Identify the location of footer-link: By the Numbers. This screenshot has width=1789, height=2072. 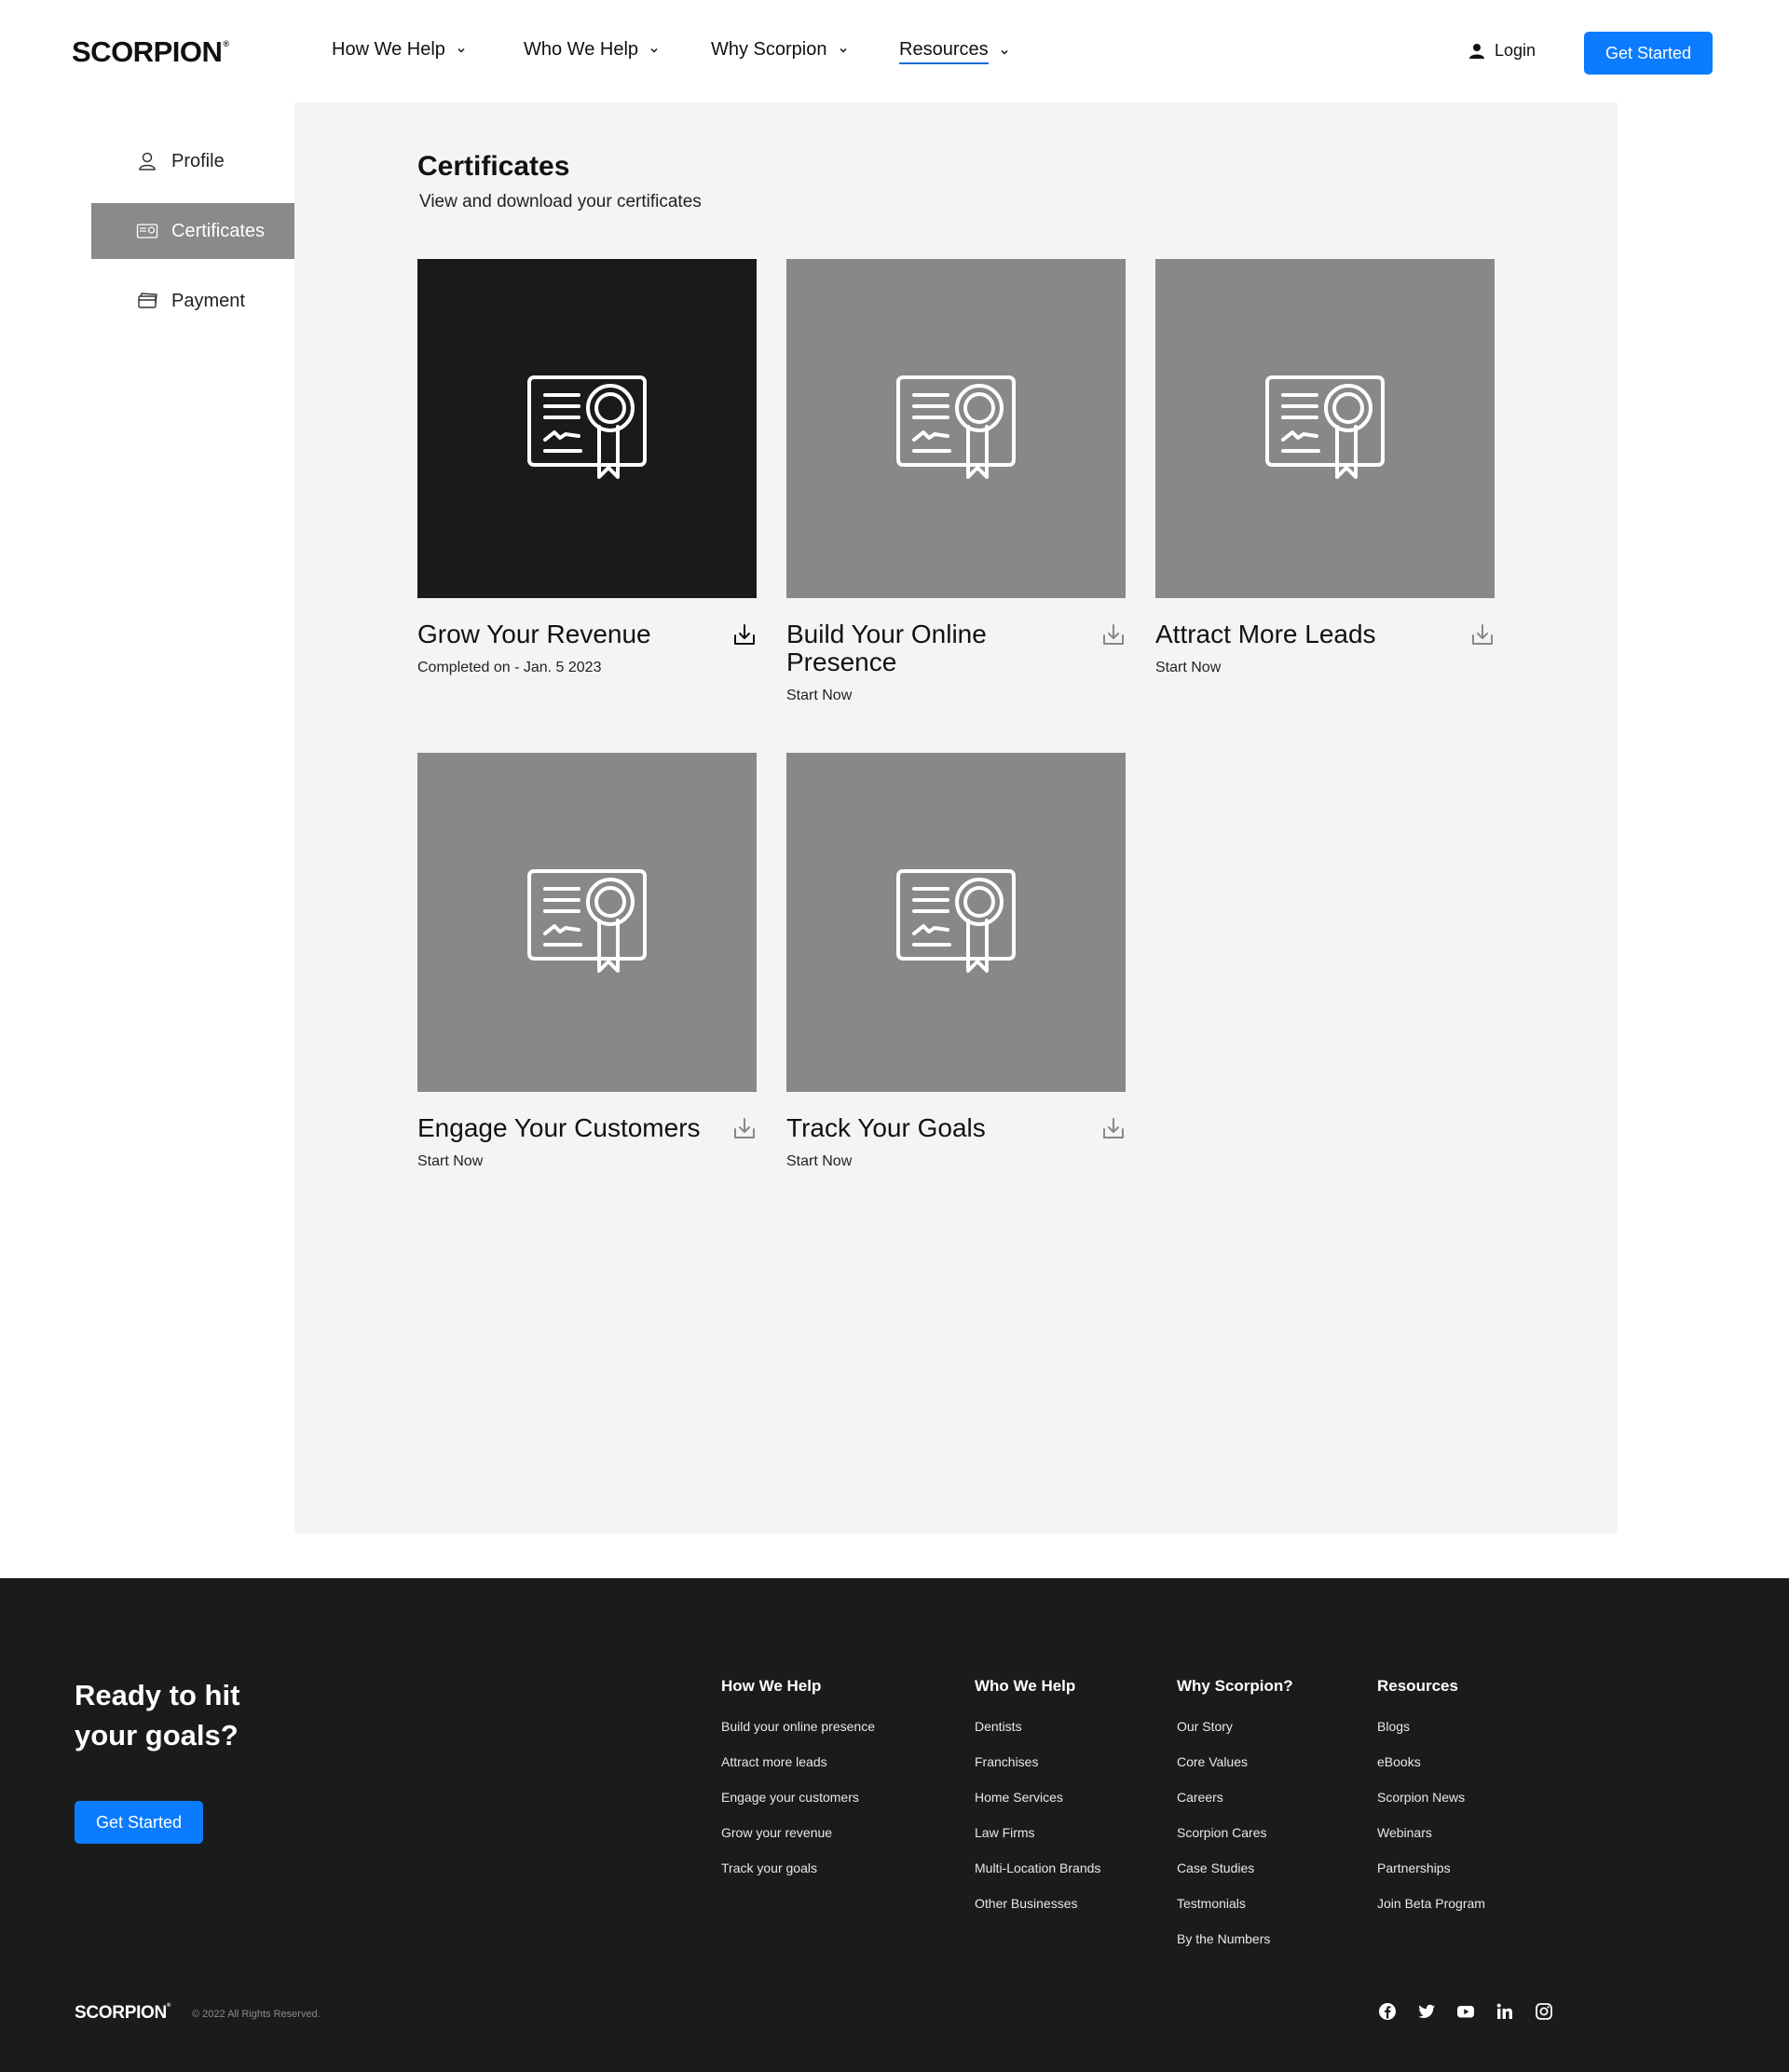
(1235, 1939).